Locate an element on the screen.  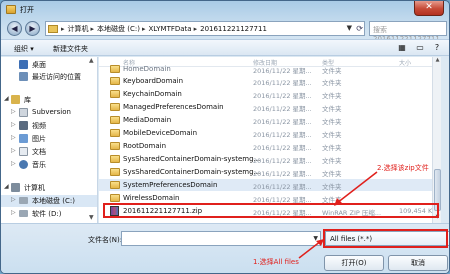
nav-item-desktop: 桌面 is located at coordinates (49, 65).